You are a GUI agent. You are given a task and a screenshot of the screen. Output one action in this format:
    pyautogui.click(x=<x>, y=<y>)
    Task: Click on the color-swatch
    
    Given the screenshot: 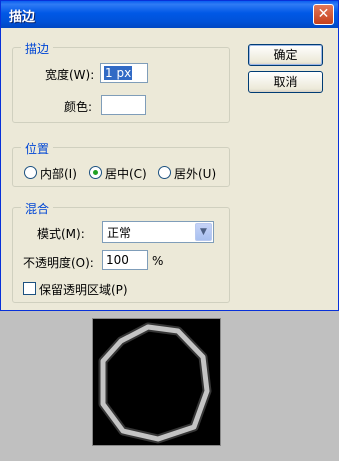 What is the action you would take?
    pyautogui.click(x=123, y=105)
    